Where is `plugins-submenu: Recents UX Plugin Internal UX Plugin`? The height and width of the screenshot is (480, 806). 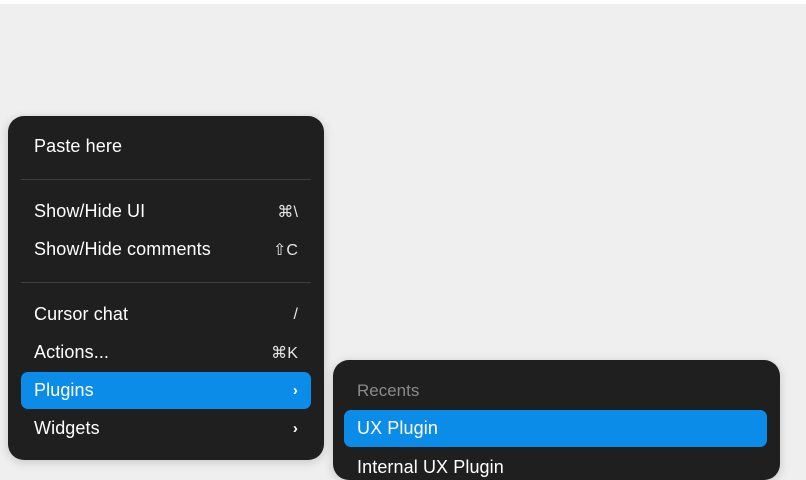 plugins-submenu: Recents UX Plugin Internal UX Plugin is located at coordinates (556, 420).